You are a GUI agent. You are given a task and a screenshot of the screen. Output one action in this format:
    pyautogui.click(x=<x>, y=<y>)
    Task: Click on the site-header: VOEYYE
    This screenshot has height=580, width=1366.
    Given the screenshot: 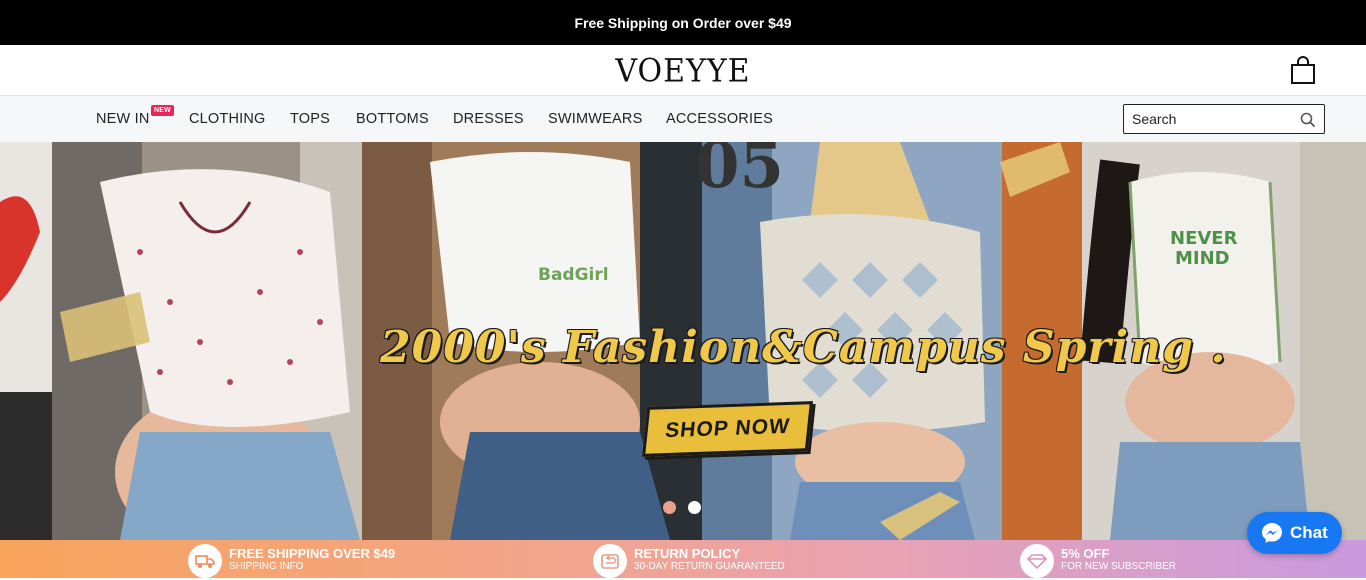 What is the action you would take?
    pyautogui.click(x=683, y=70)
    